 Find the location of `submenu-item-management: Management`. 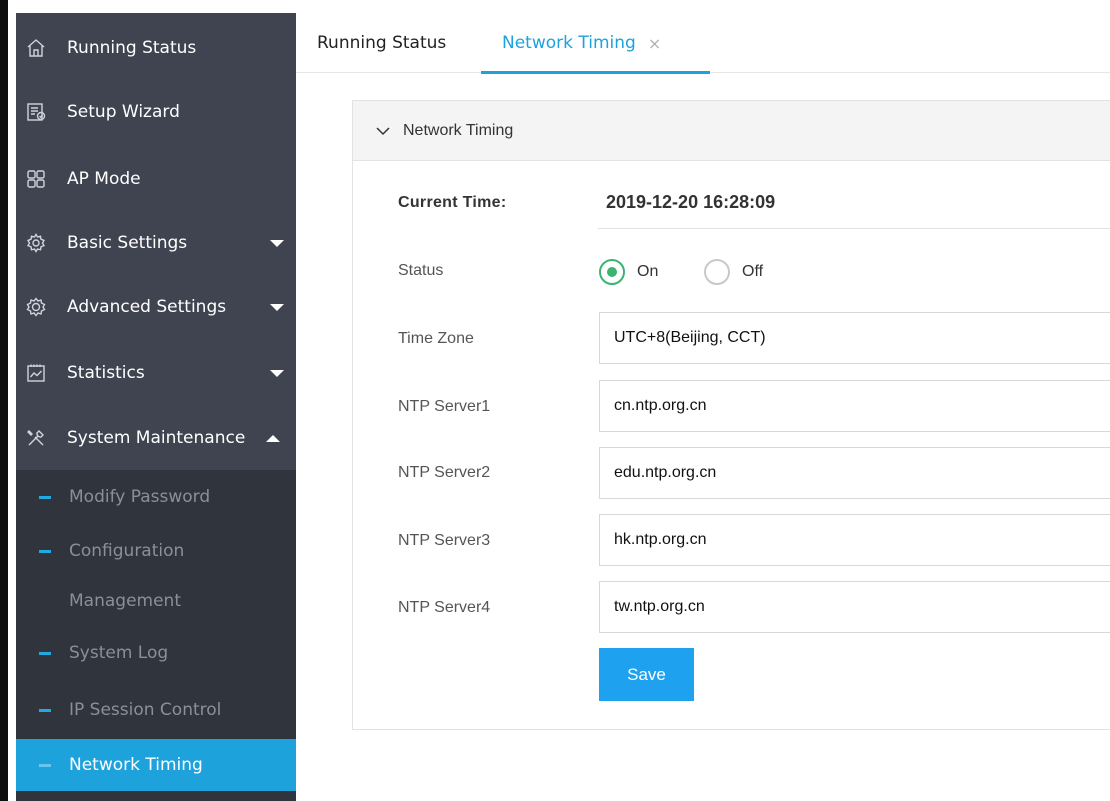

submenu-item-management: Management is located at coordinates (156, 601).